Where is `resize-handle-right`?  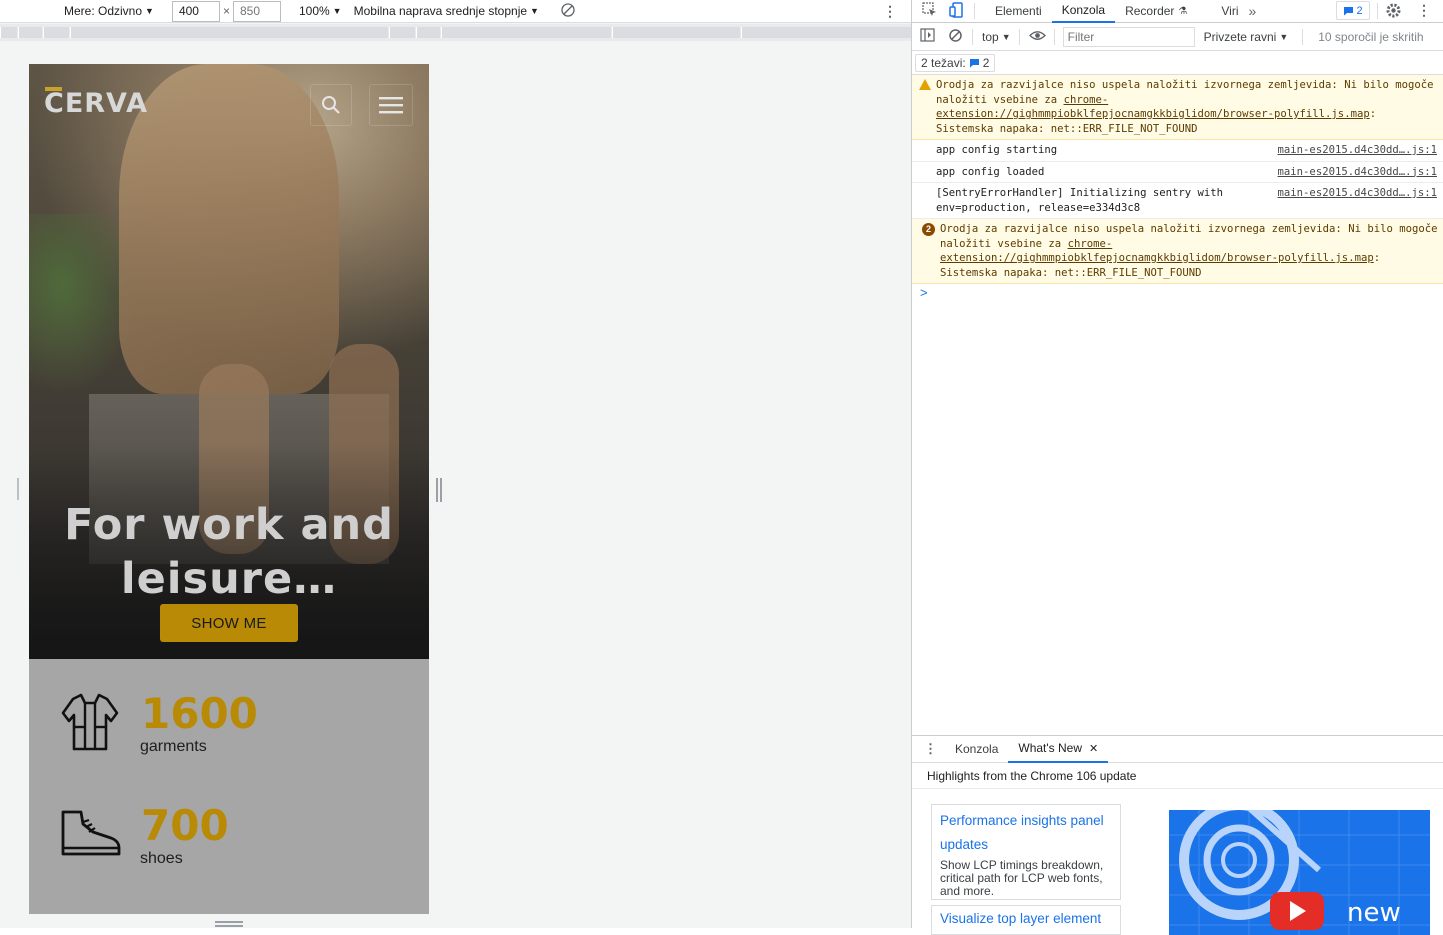
resize-handle-right is located at coordinates (437, 490).